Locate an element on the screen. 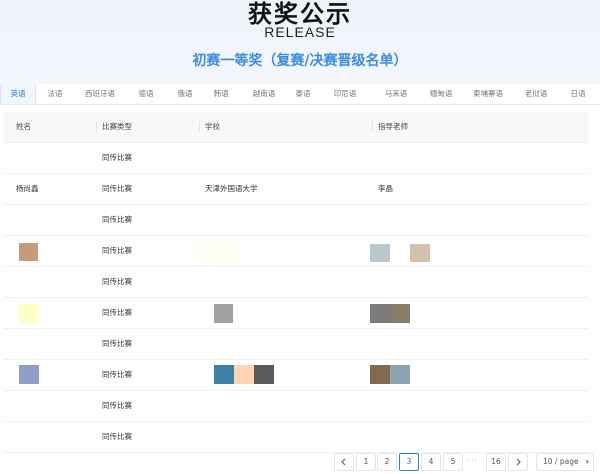  tab-french: 法语 is located at coordinates (55, 94).